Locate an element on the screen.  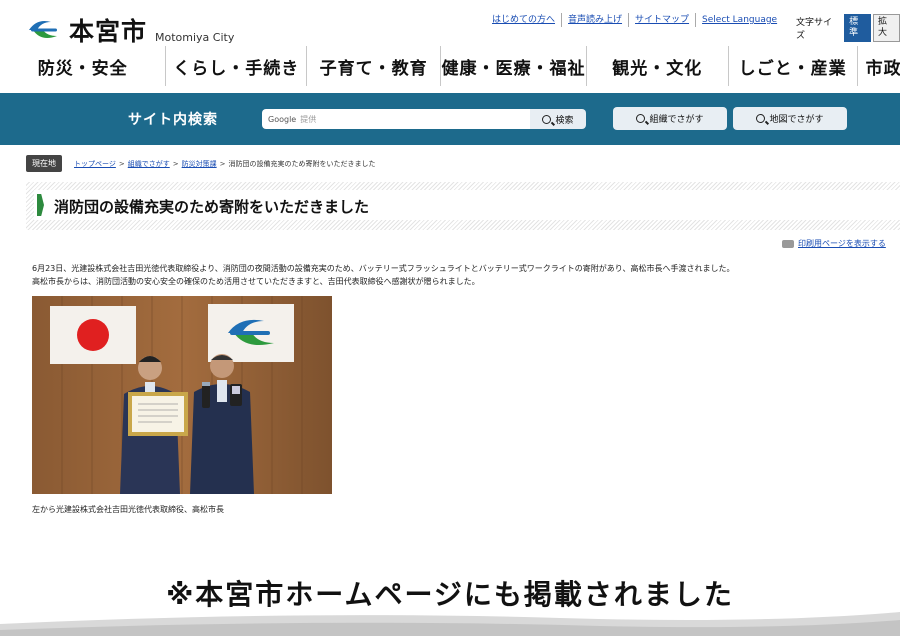
search-button-label: 検索 is located at coordinates (564, 120).